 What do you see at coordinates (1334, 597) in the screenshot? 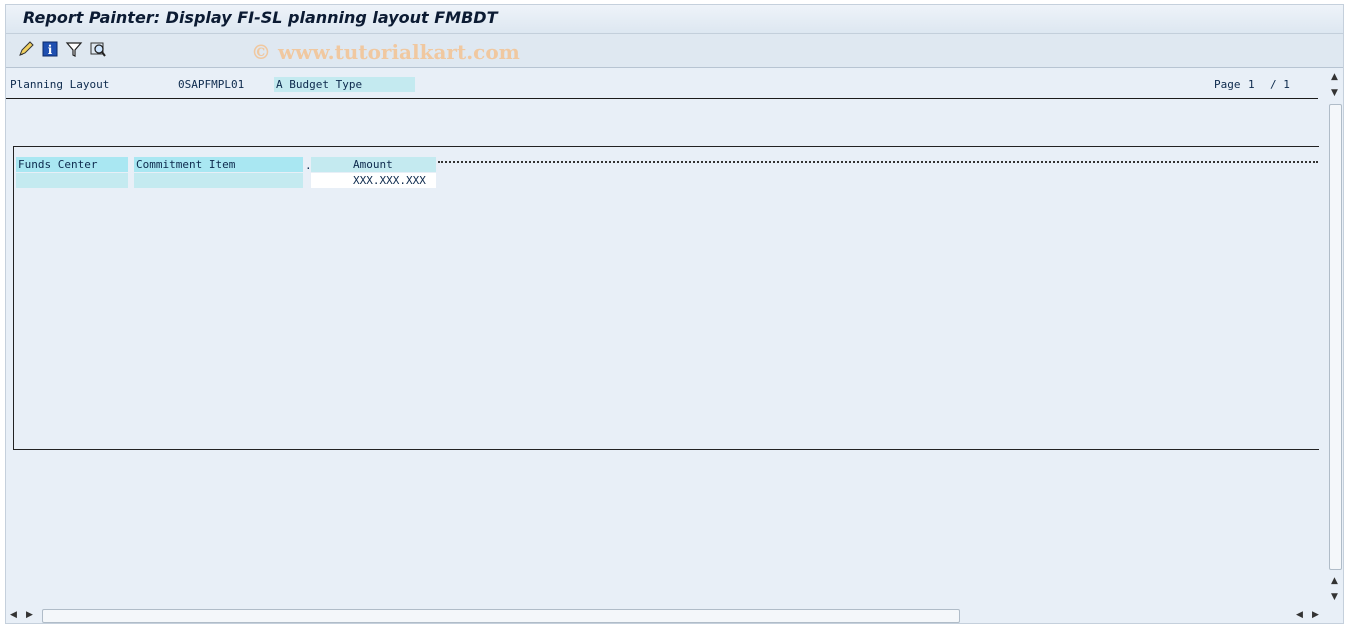
I see `scroll-page-down-icon: ▼` at bounding box center [1334, 597].